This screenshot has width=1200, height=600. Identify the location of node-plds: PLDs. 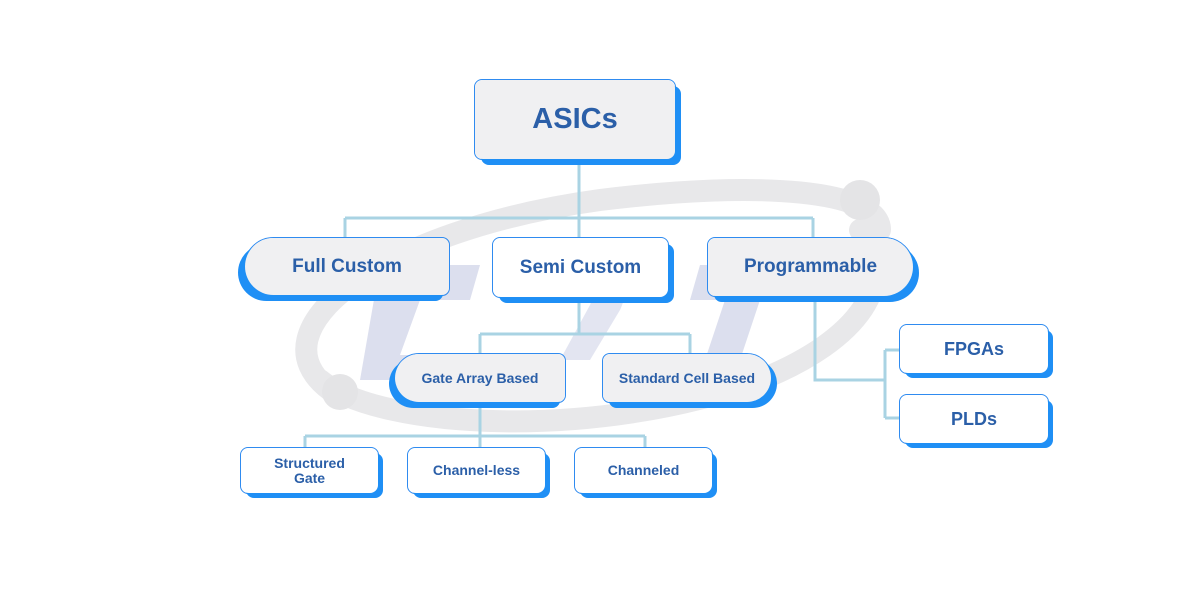
(976, 421).